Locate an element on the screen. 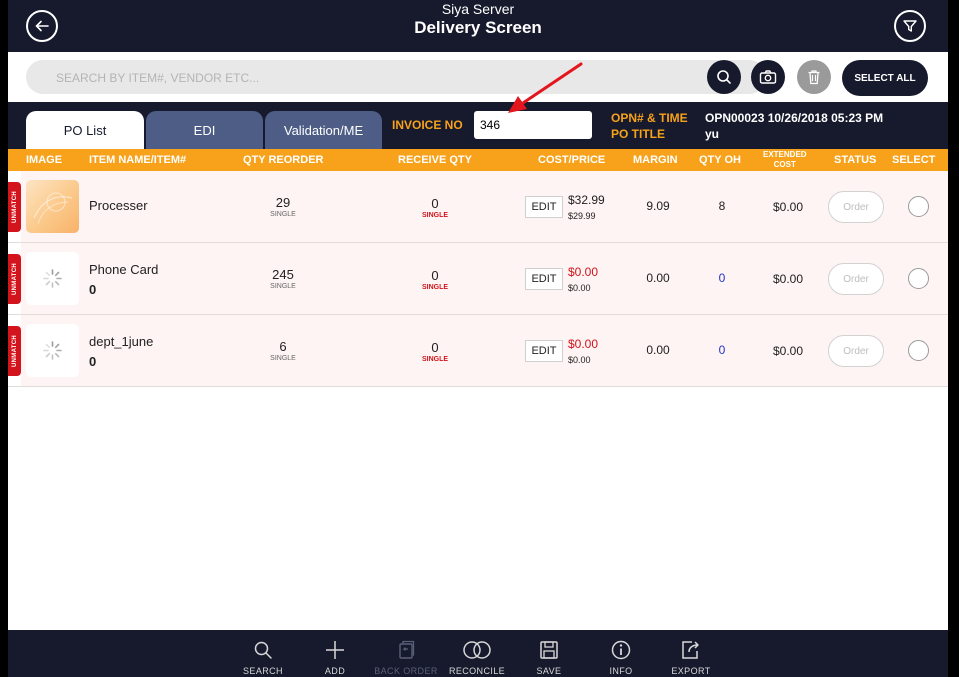 The height and width of the screenshot is (677, 959). col-cost-price: COST/PRICE is located at coordinates (572, 160).